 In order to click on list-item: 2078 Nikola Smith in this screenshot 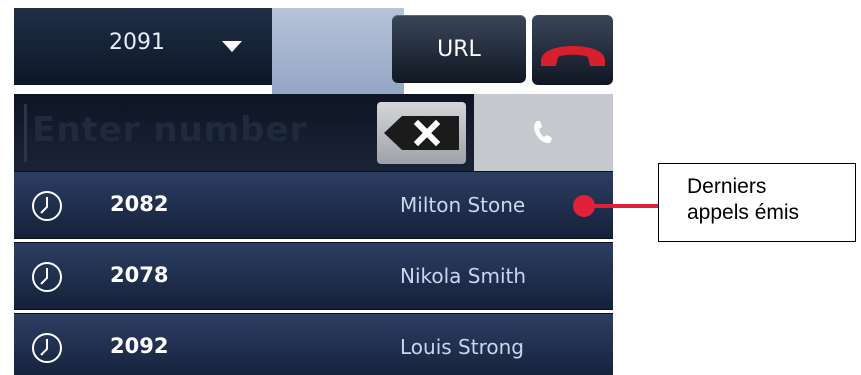, I will do `click(313, 276)`.